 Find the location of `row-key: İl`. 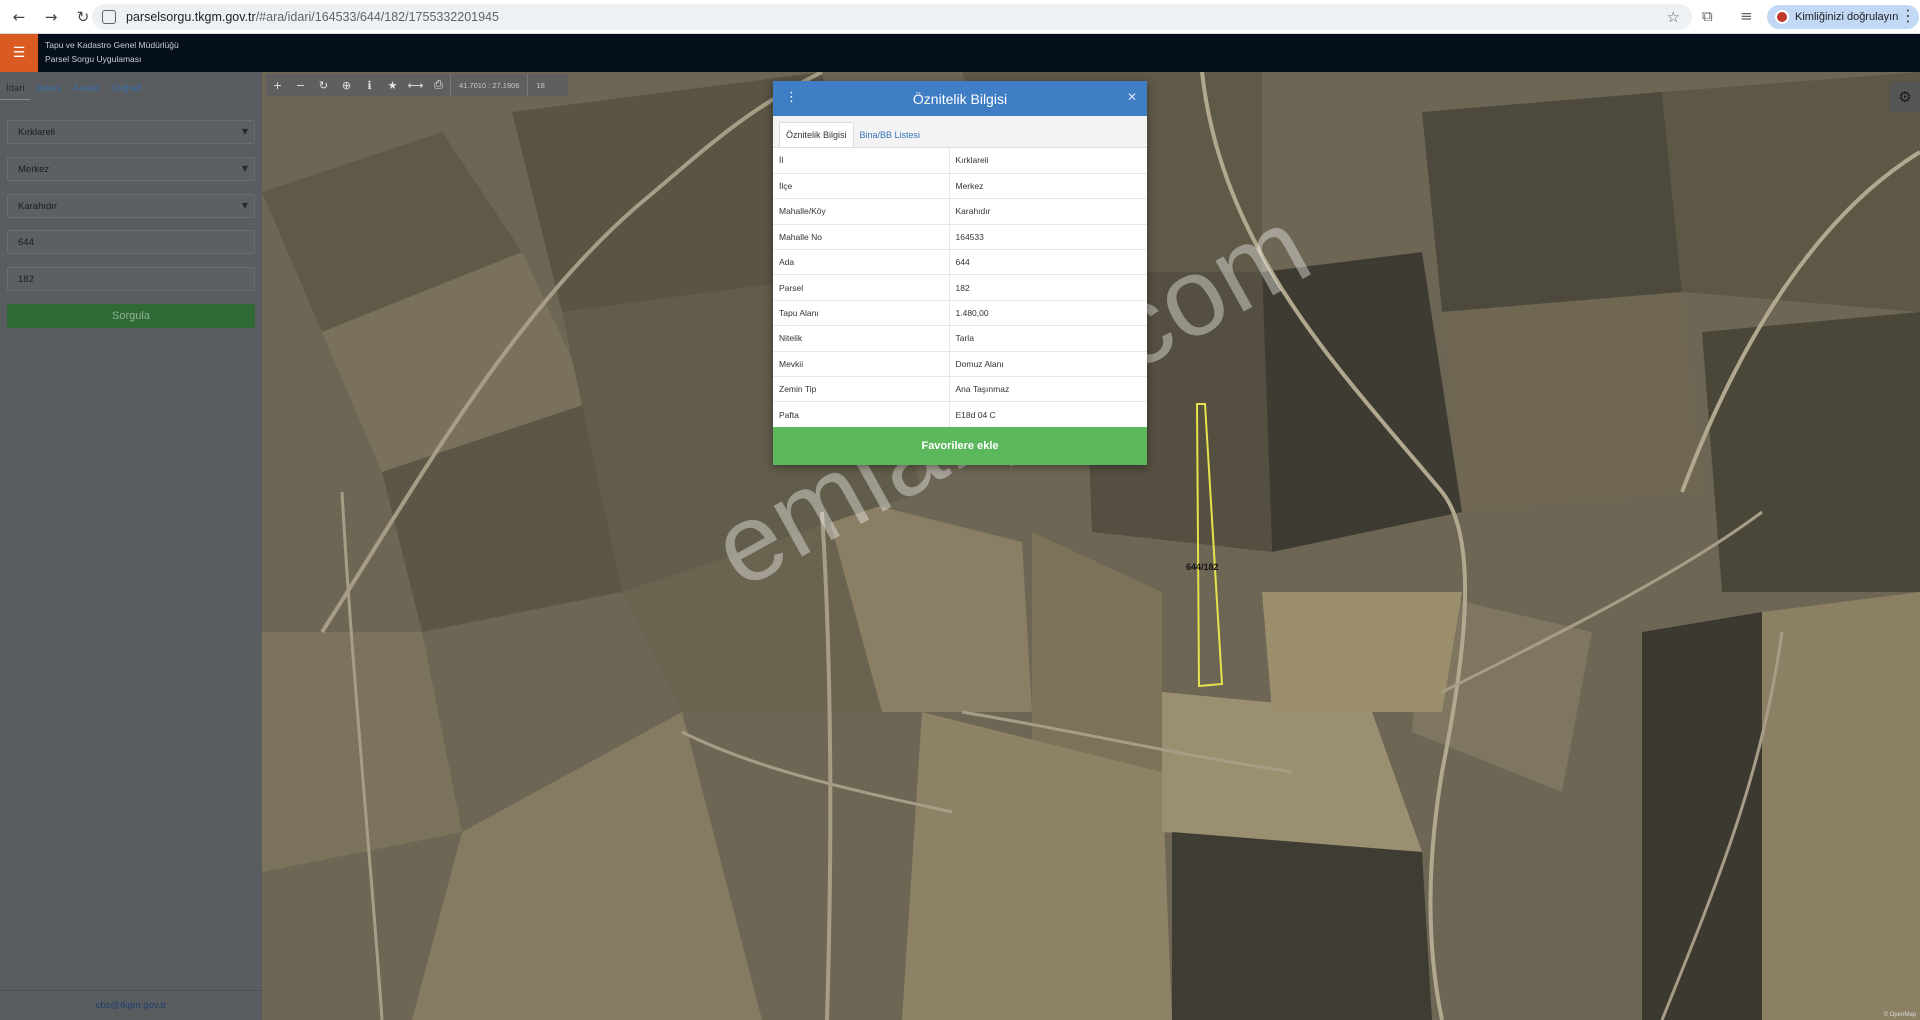

row-key: İl is located at coordinates (861, 161).